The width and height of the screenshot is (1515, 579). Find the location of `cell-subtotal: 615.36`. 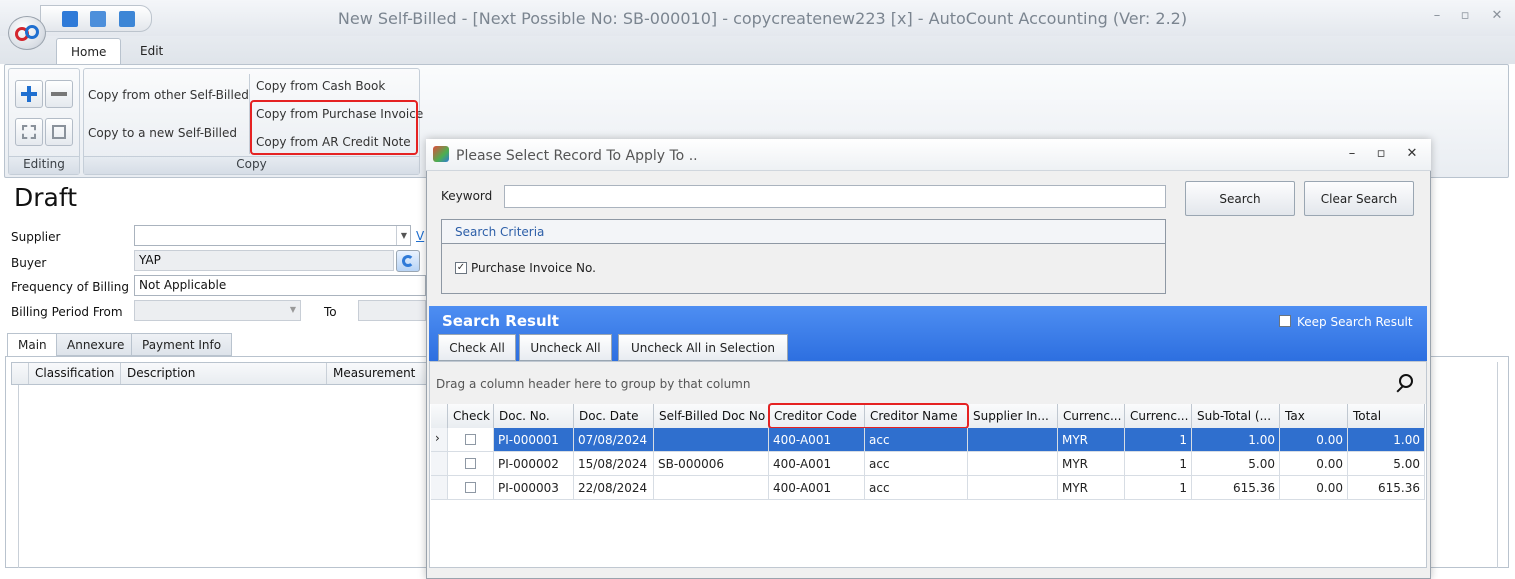

cell-subtotal: 615.36 is located at coordinates (1236, 488).